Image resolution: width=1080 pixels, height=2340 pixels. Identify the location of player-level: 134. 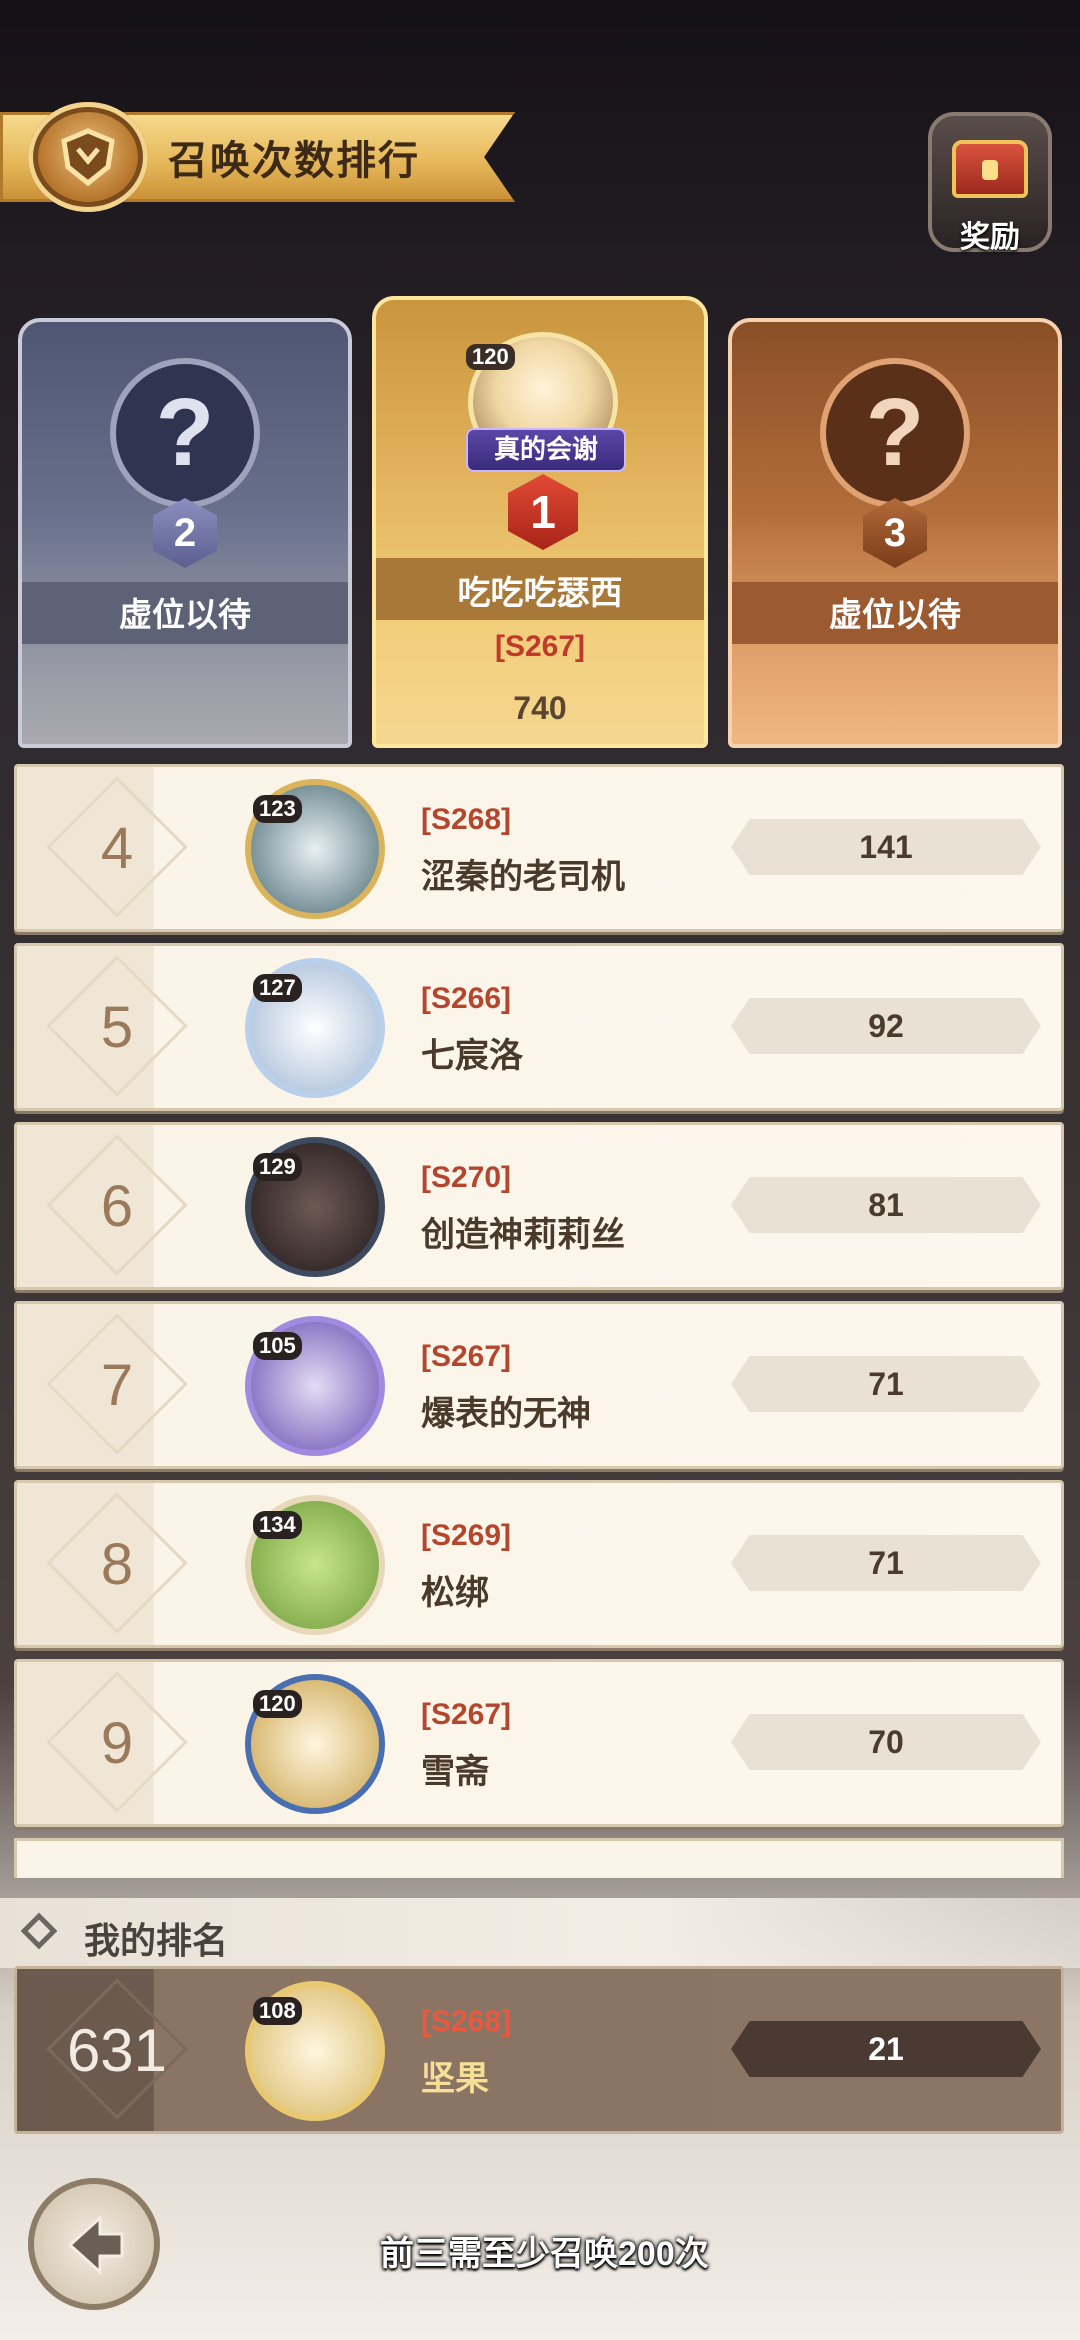
(277, 1525).